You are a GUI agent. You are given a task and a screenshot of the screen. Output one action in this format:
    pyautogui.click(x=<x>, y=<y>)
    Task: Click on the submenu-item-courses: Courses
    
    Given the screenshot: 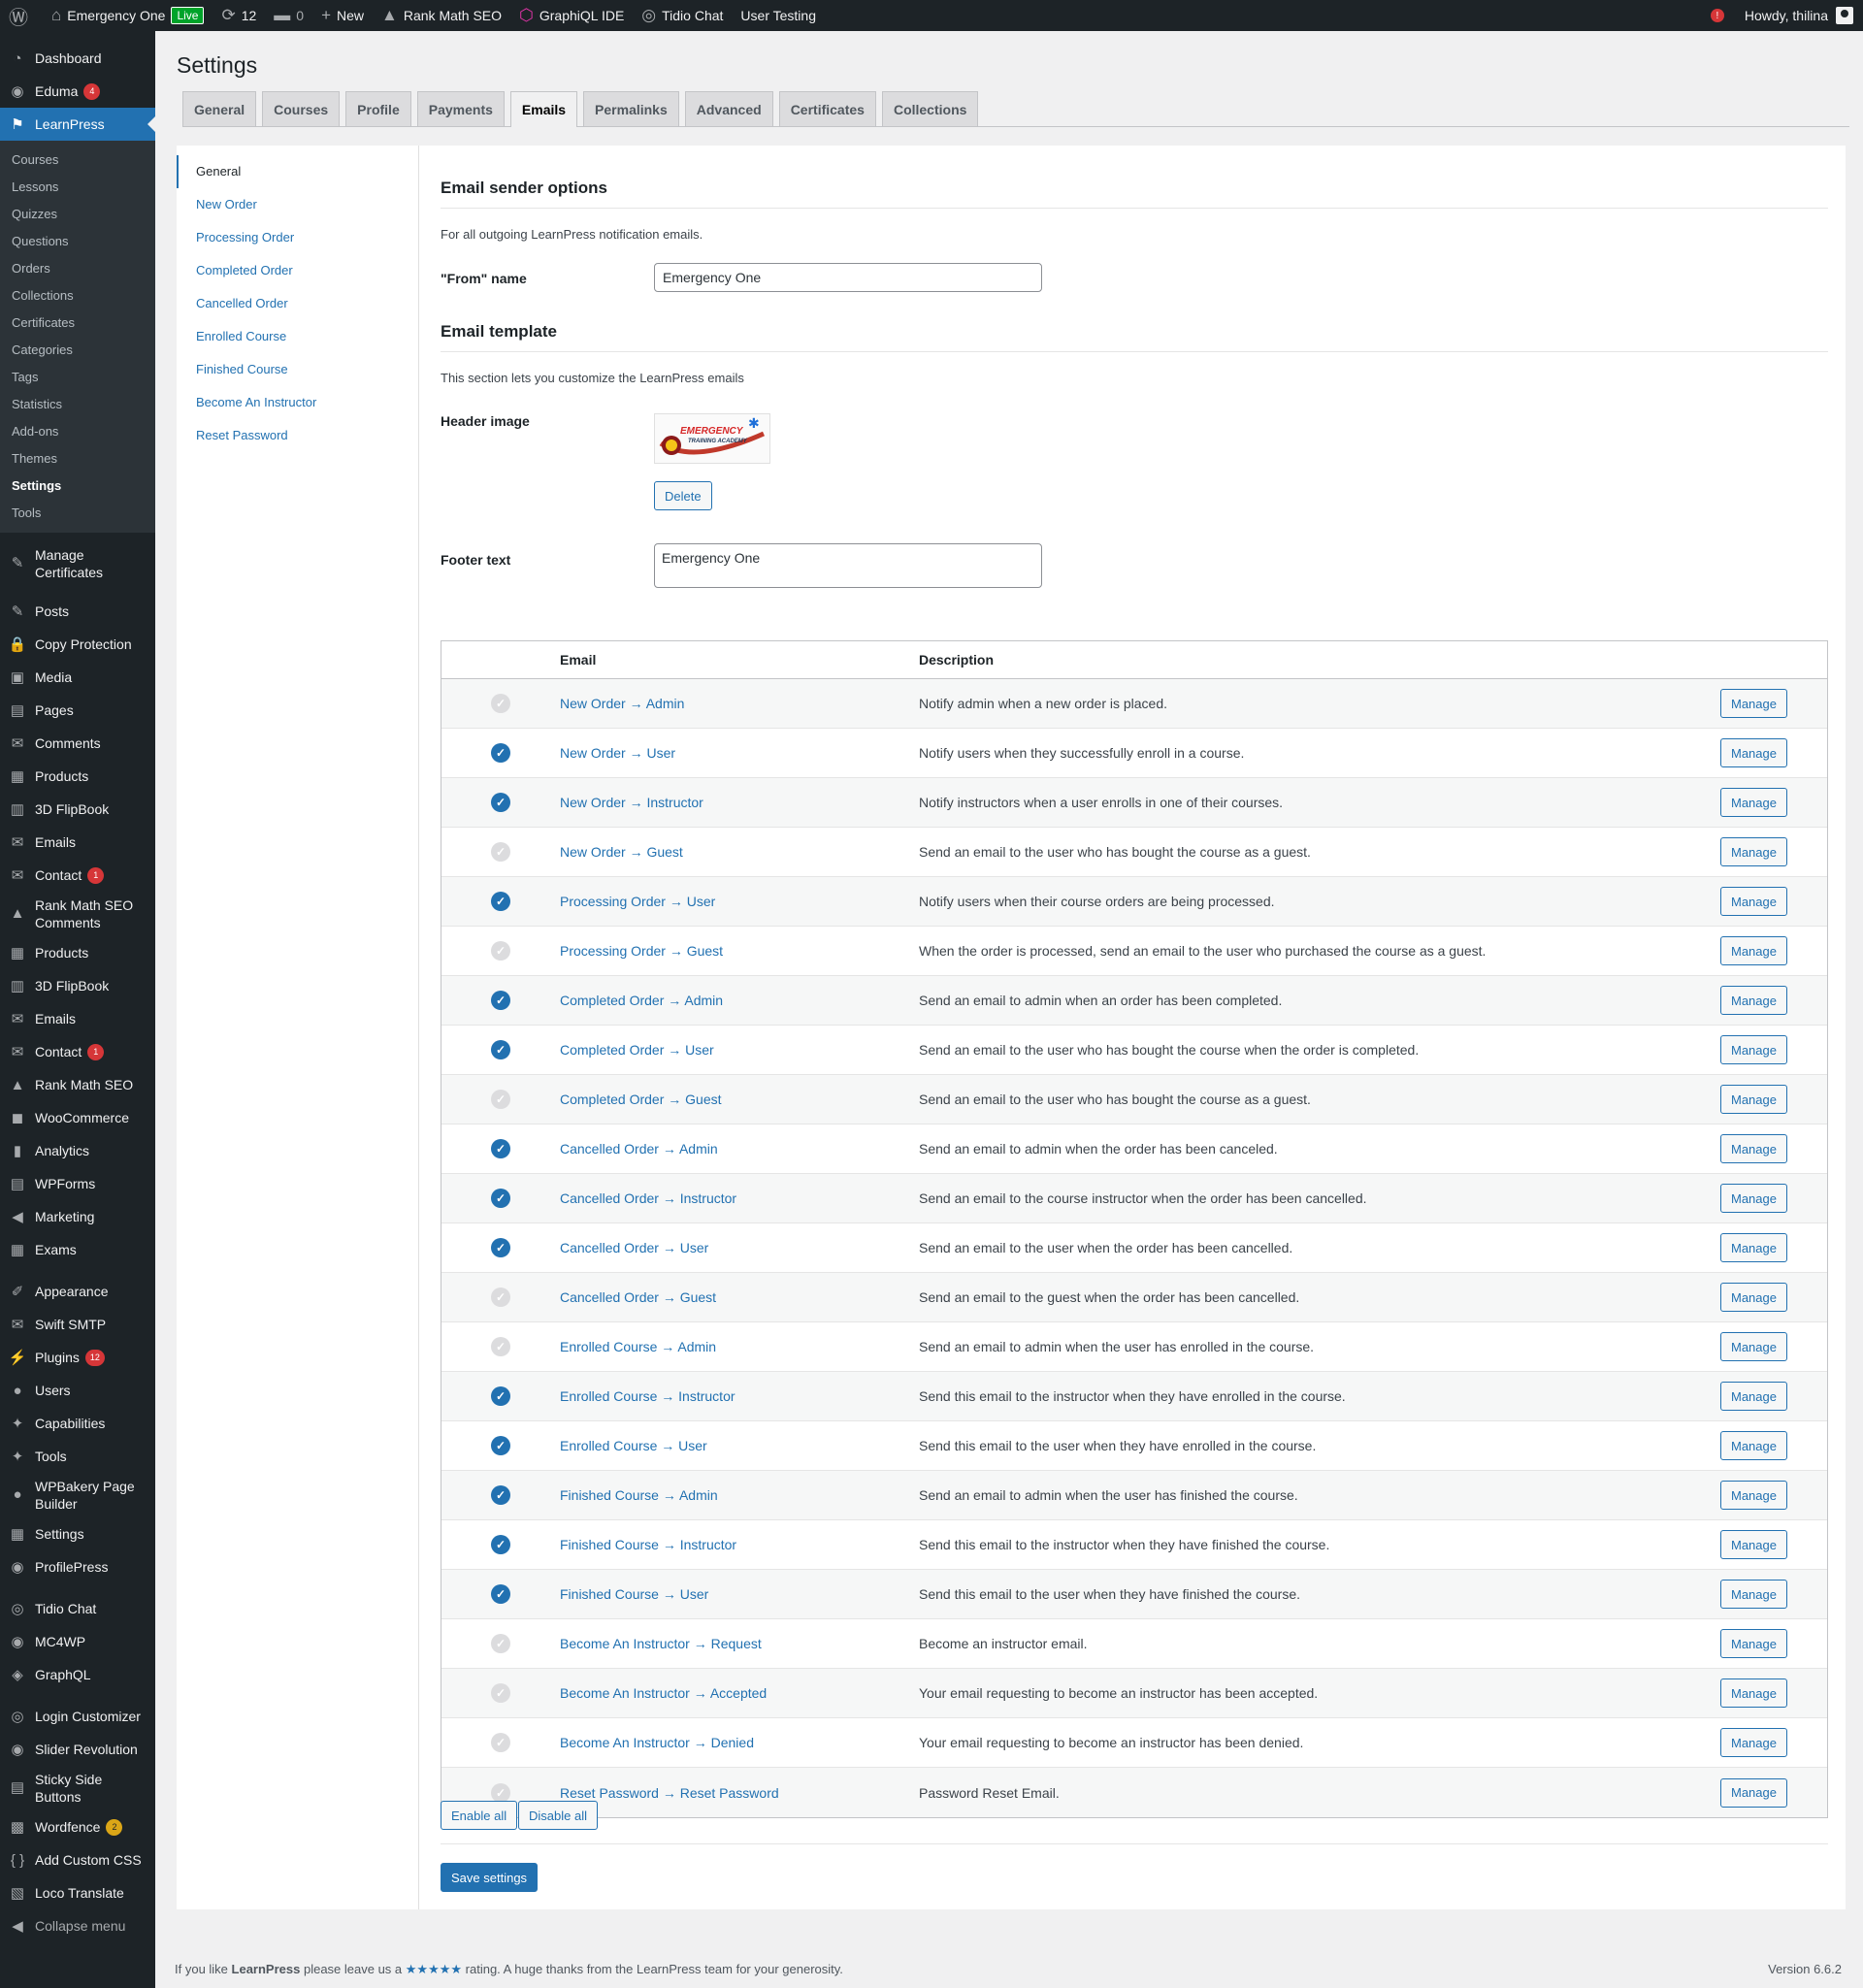 What is the action you would take?
    pyautogui.click(x=77, y=160)
    